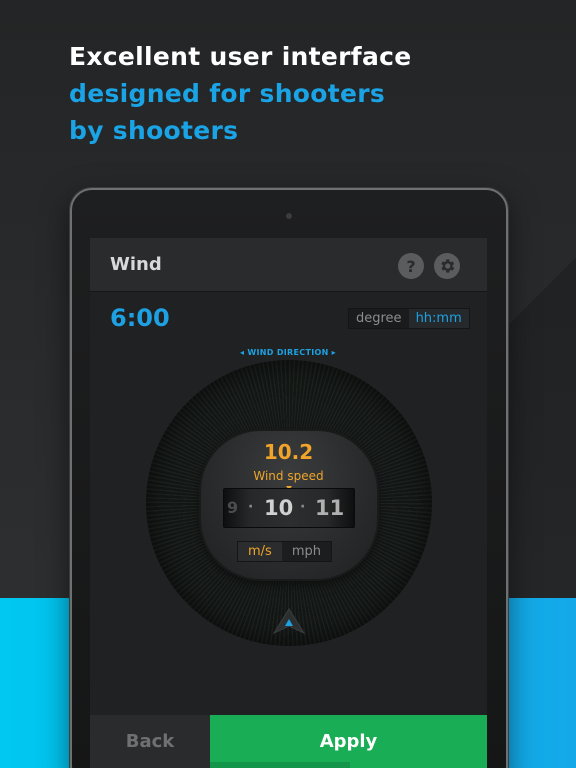 The image size is (576, 768). Describe the element at coordinates (154, 130) in the screenshot. I see `headline-line-3: by shooters` at that location.